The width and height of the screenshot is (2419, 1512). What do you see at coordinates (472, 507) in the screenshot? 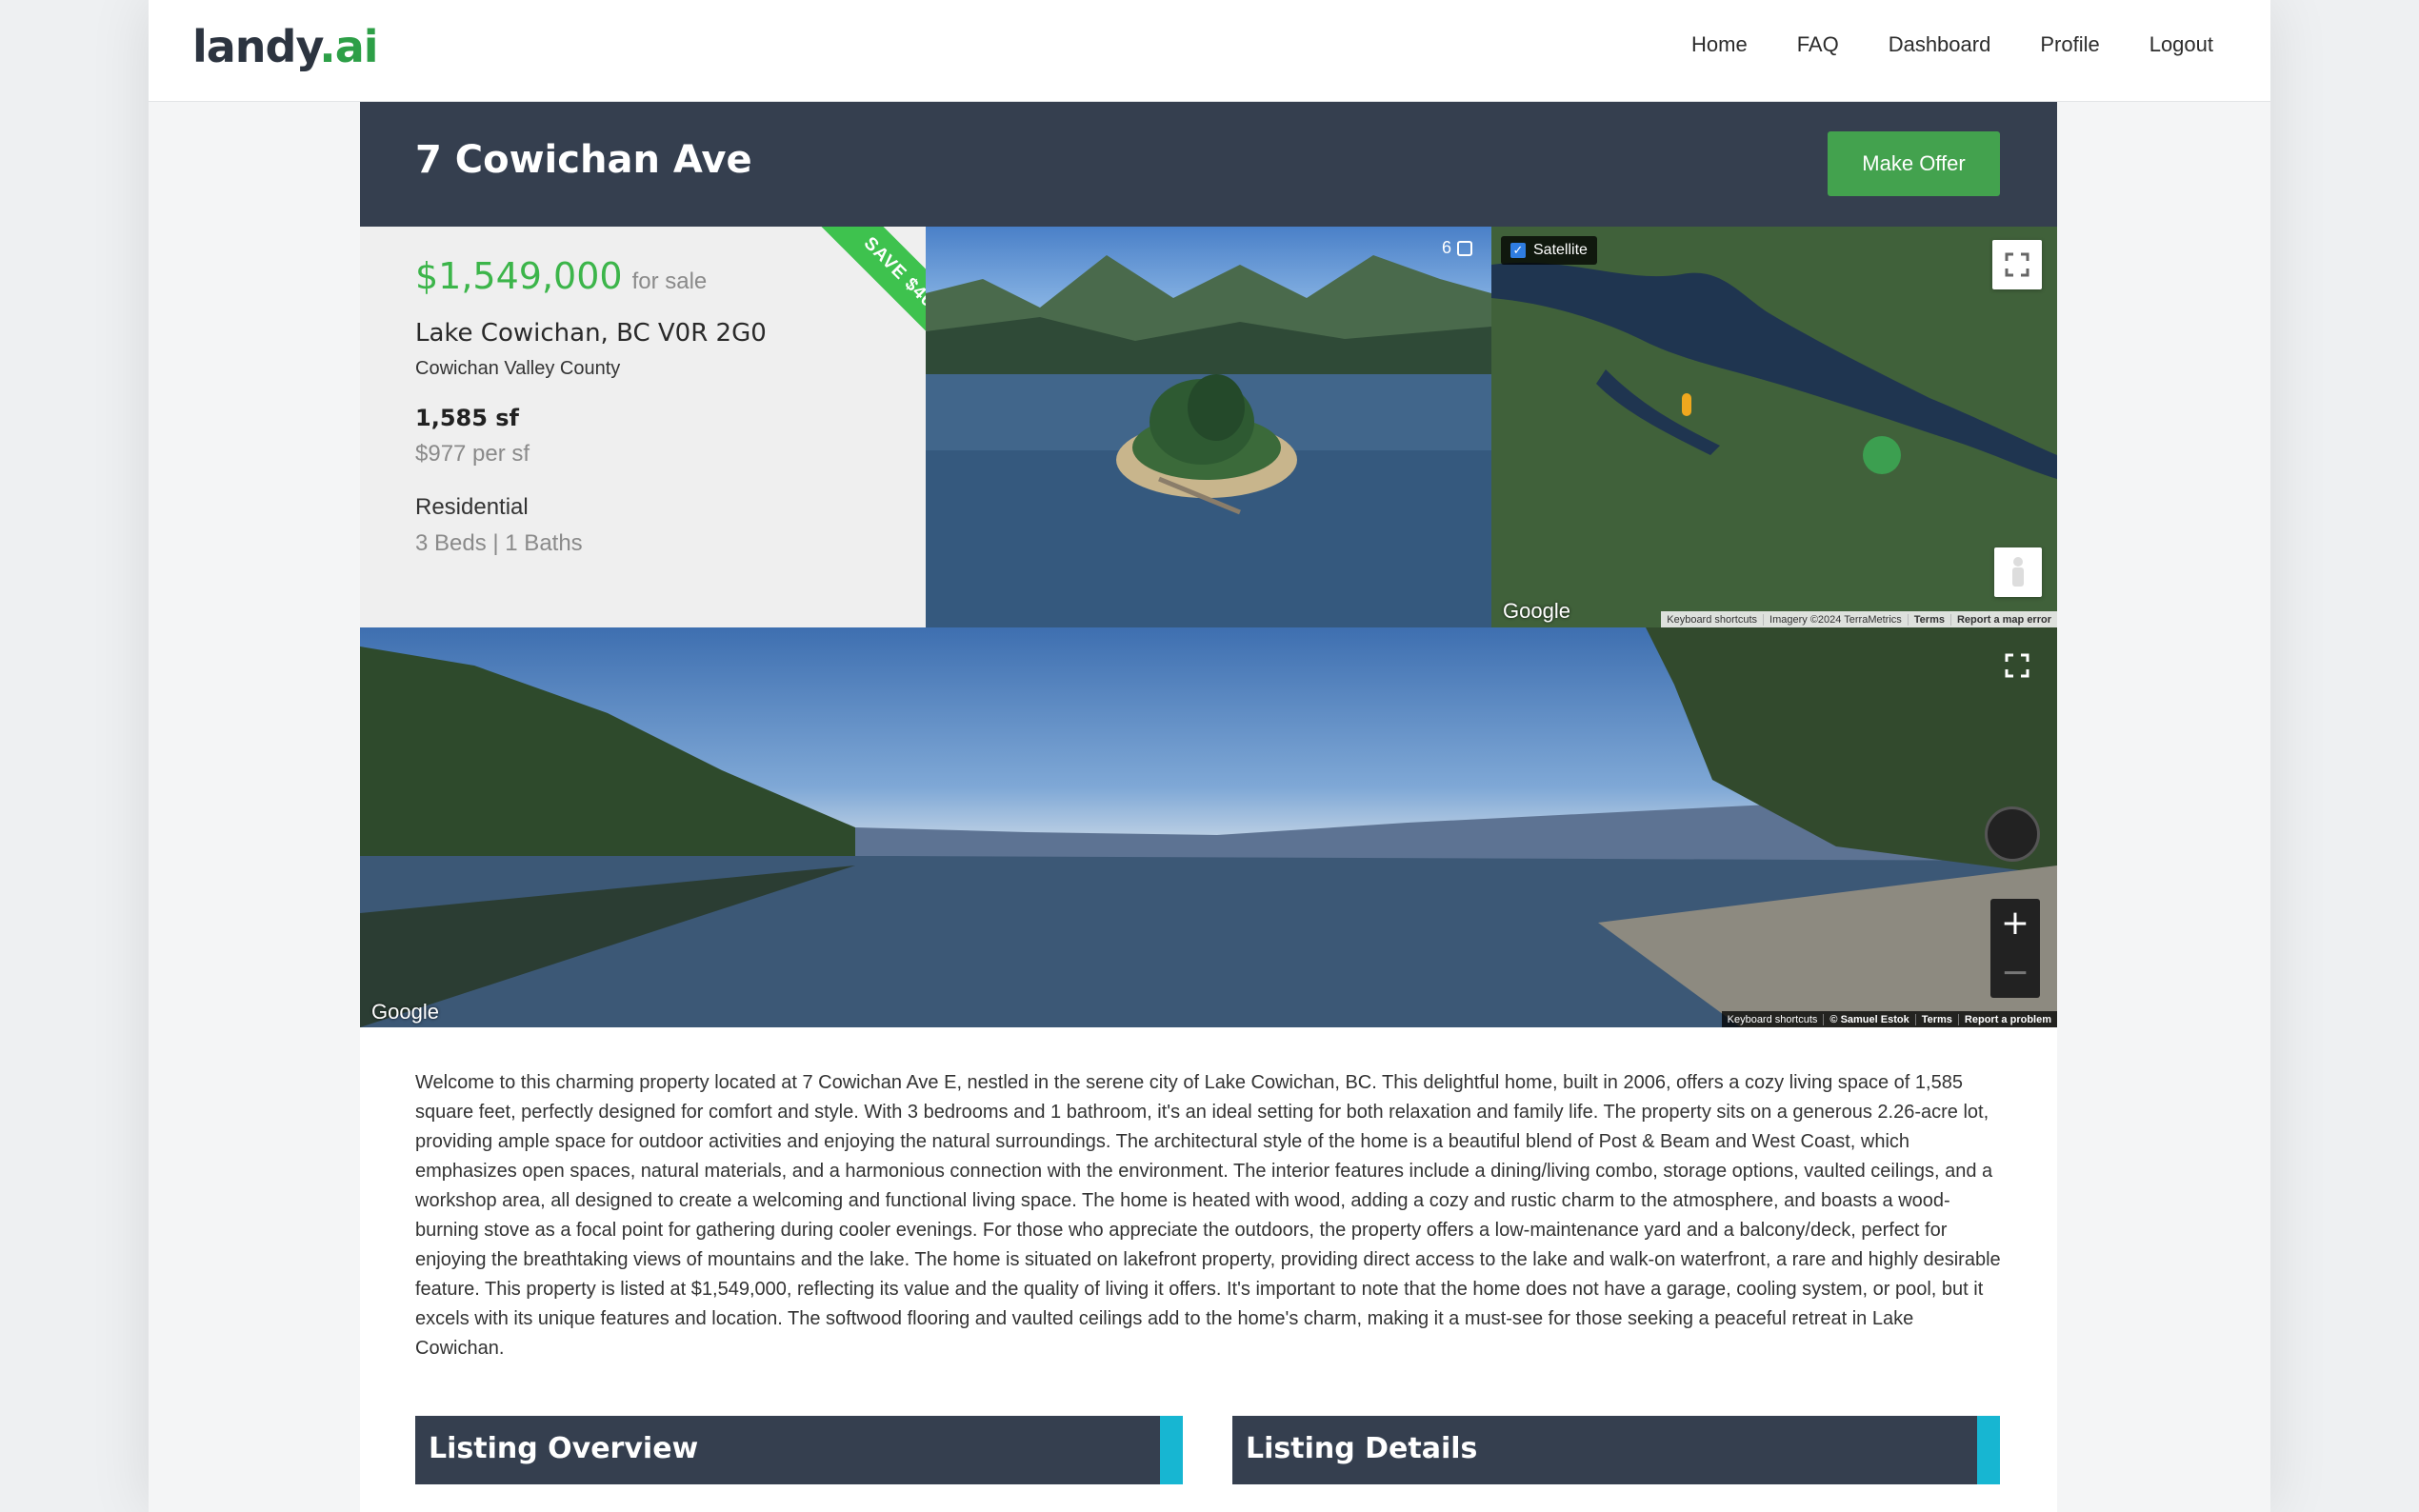
I see `property-type: Residential` at bounding box center [472, 507].